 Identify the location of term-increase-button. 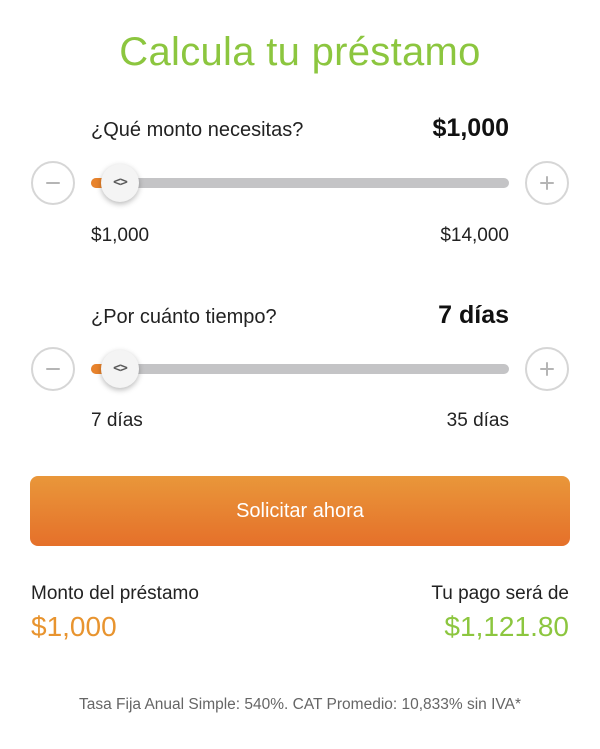
(547, 369).